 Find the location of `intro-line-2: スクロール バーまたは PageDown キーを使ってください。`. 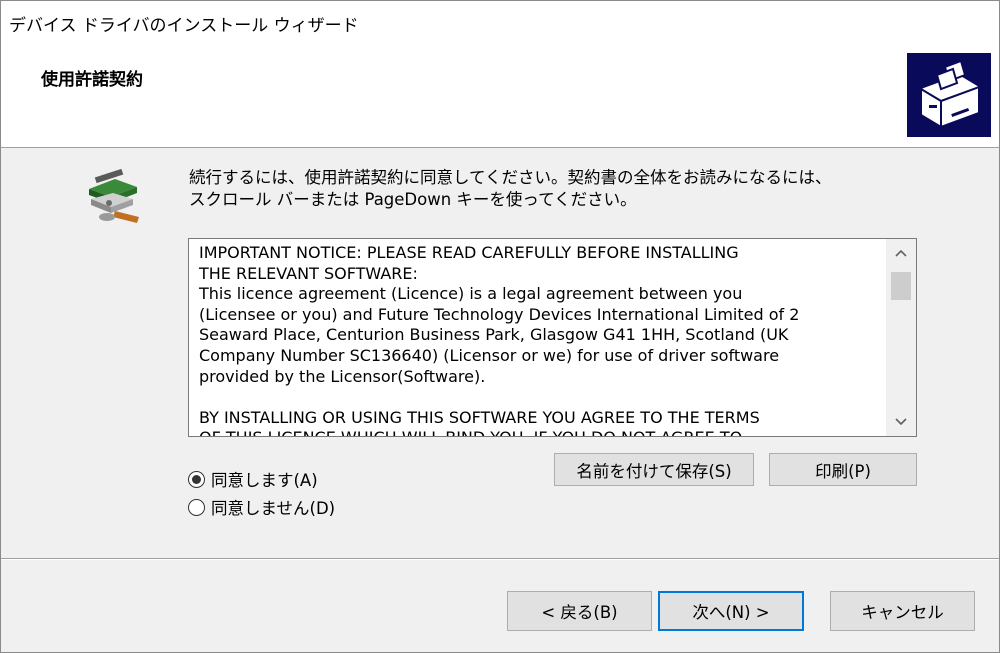

intro-line-2: スクロール バーまたは PageDown キーを使ってください。 is located at coordinates (413, 199).